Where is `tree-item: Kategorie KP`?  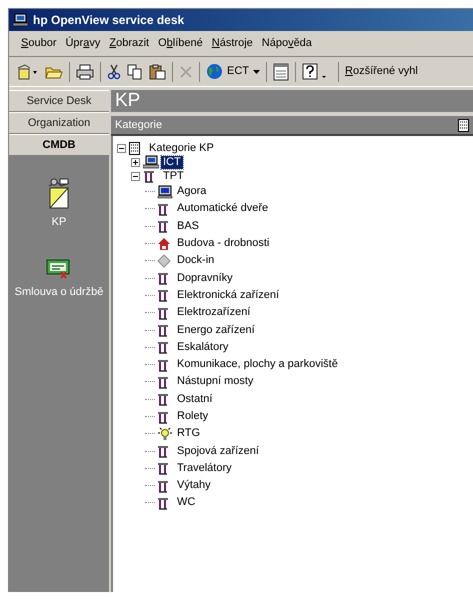
tree-item: Kategorie KP is located at coordinates (181, 148).